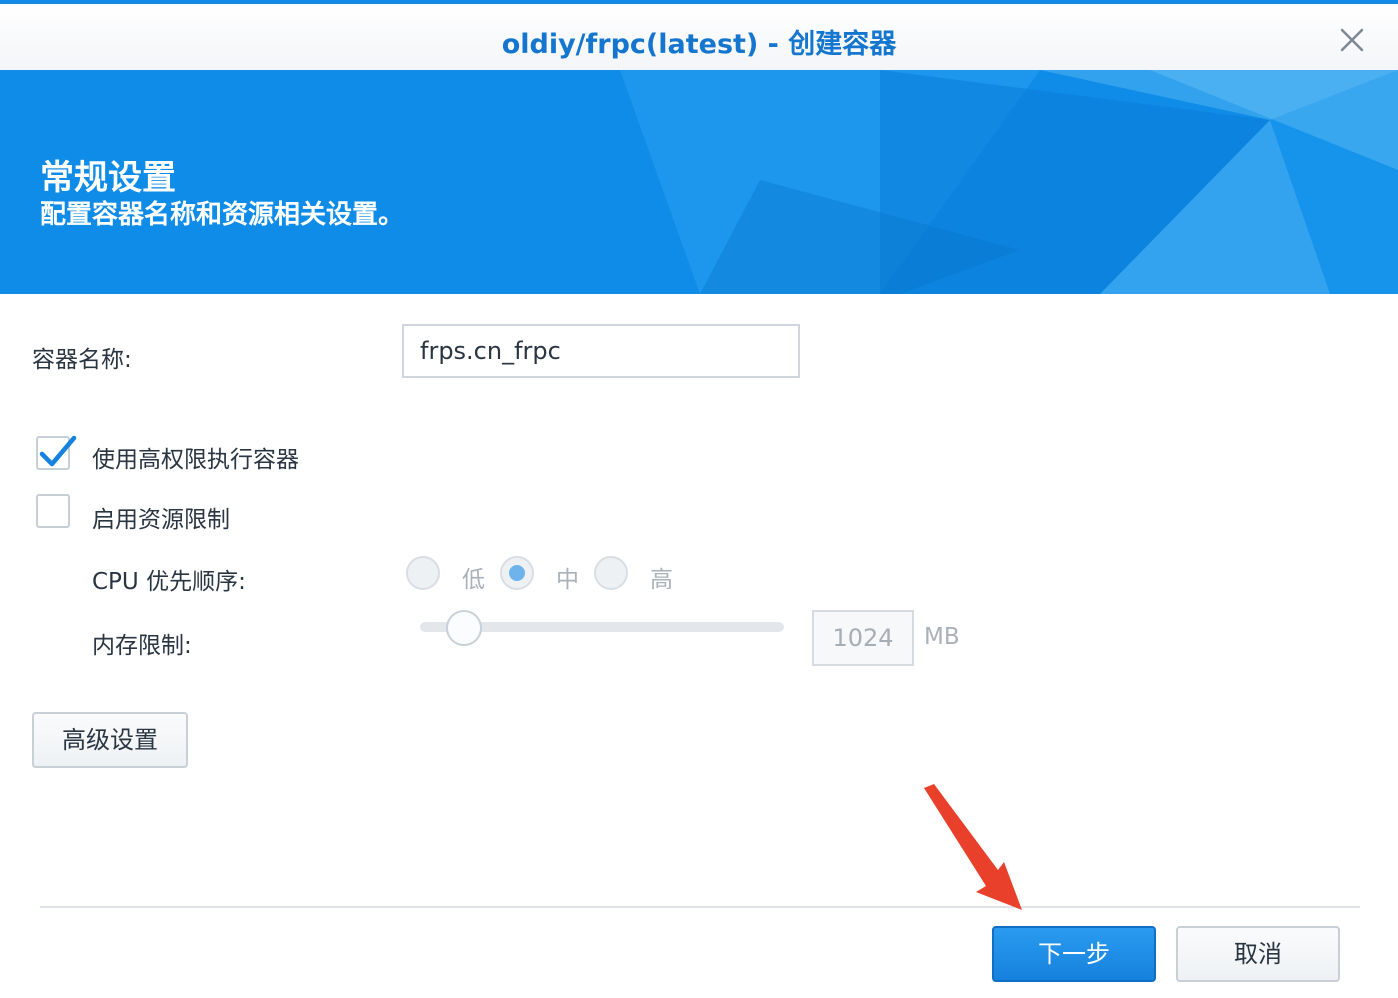  I want to click on cpu-priority-medium-label: 中, so click(567, 580).